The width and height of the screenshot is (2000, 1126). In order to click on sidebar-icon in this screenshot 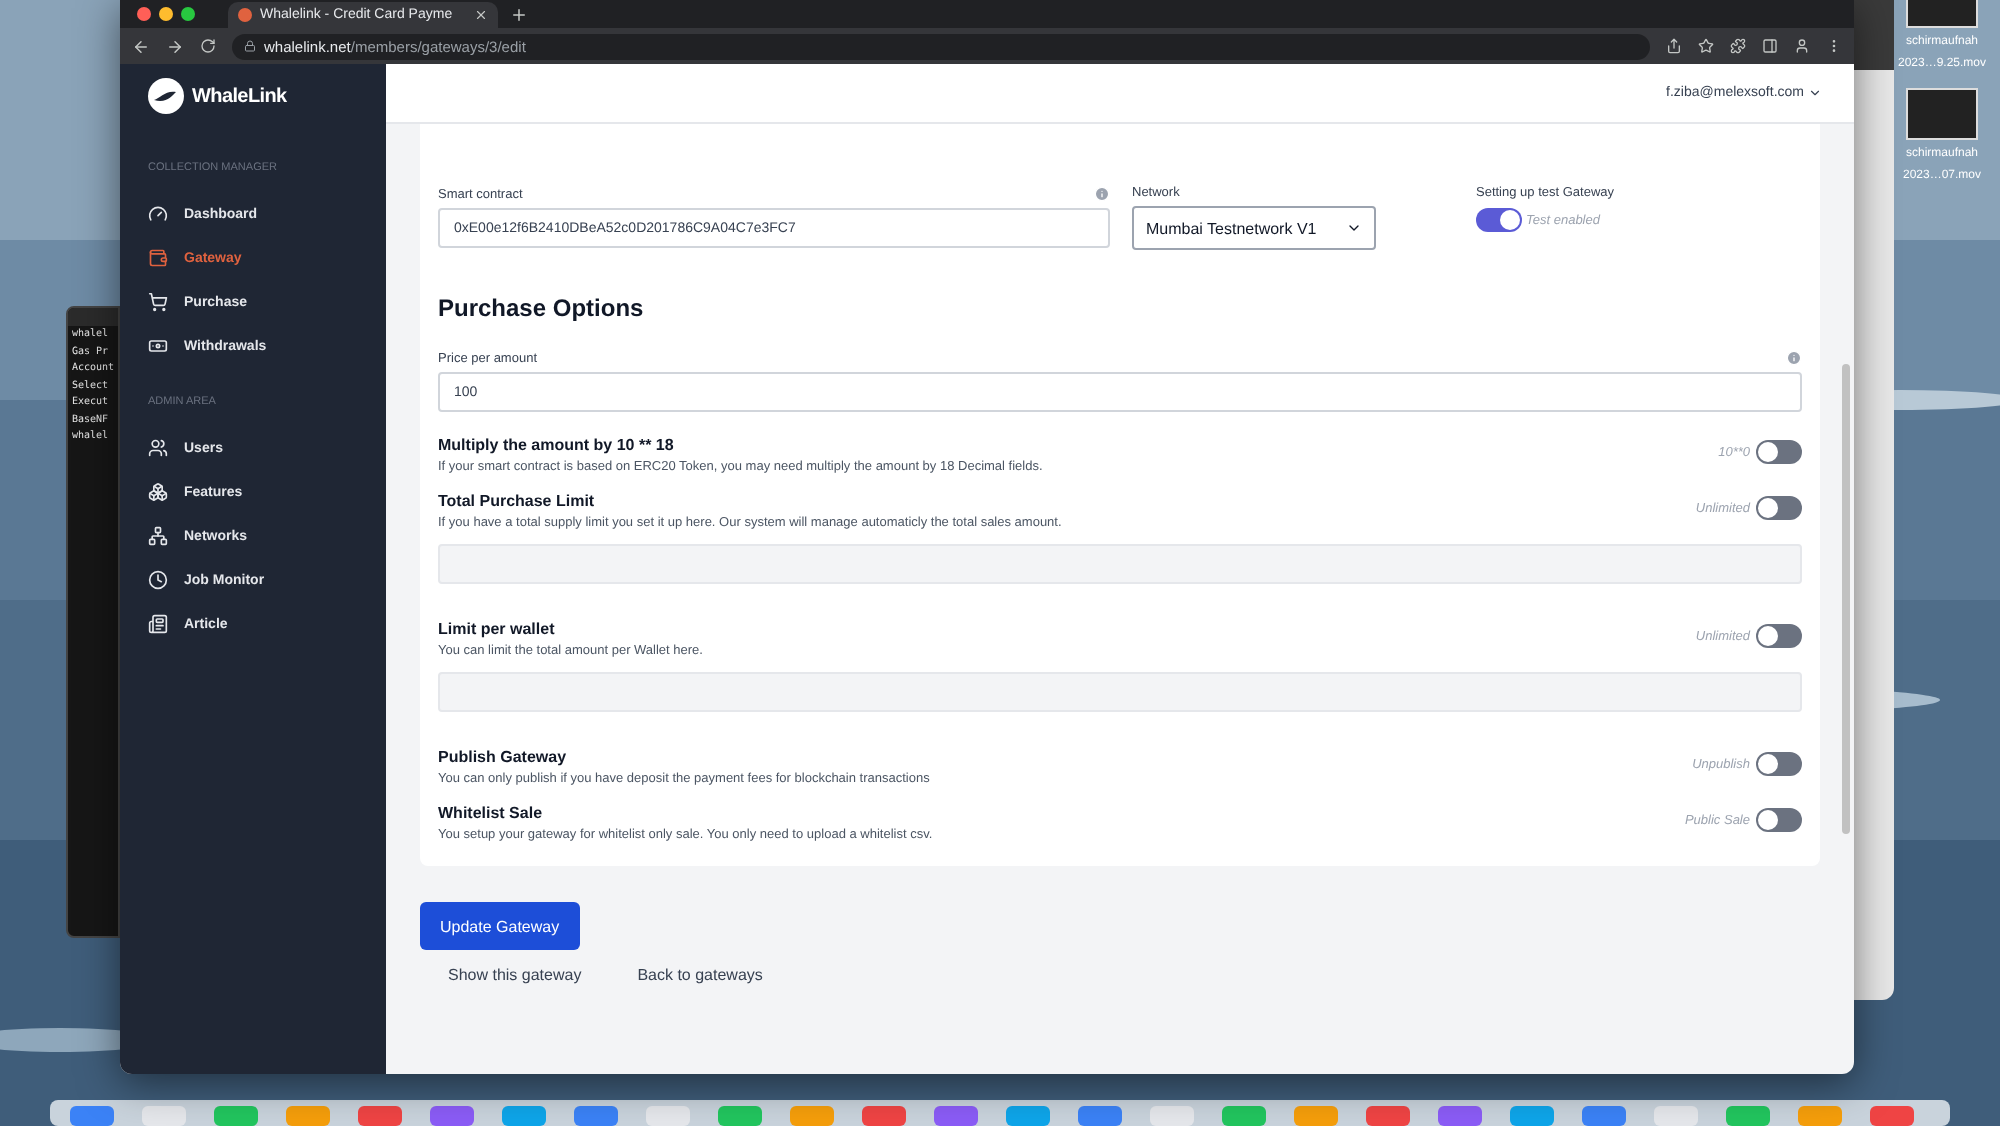, I will do `click(1770, 46)`.